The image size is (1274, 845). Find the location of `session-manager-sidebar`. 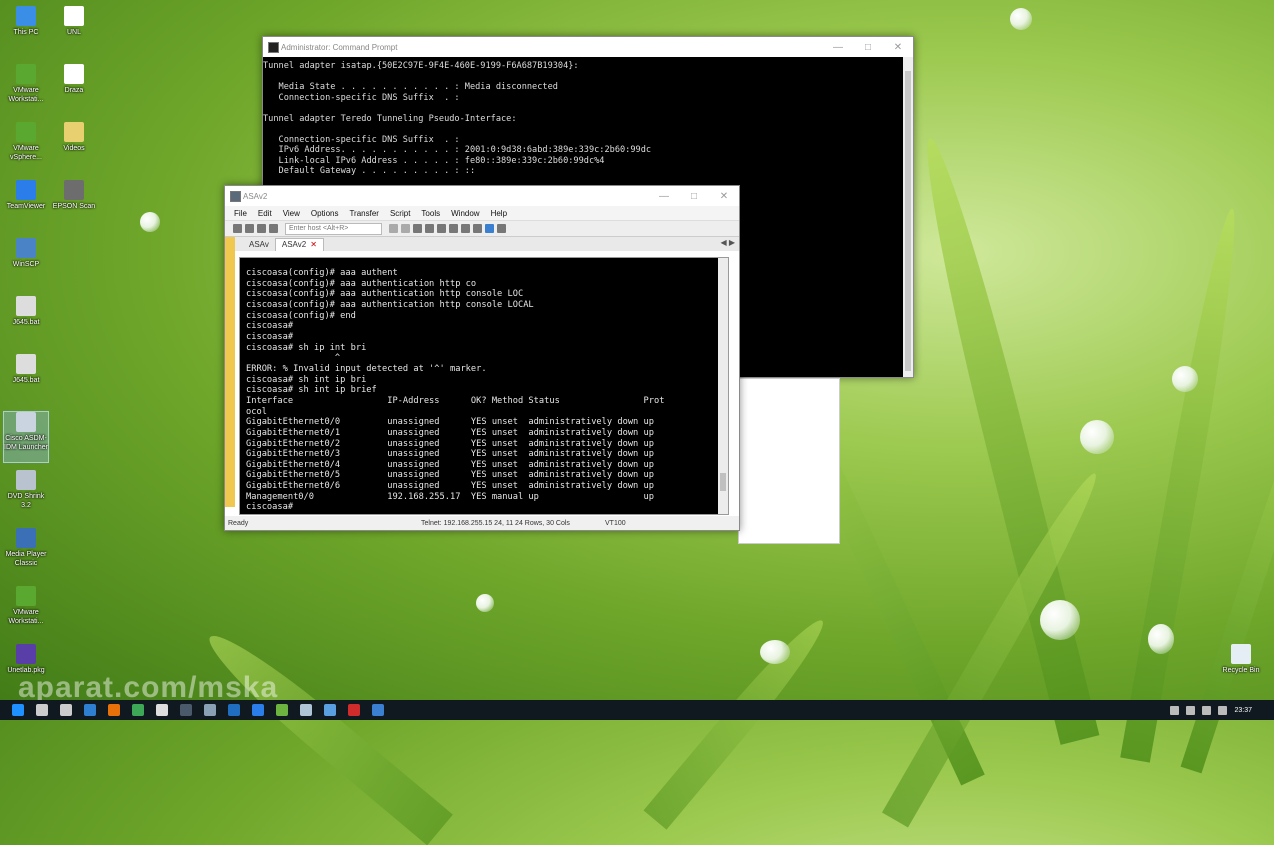

session-manager-sidebar is located at coordinates (230, 372).